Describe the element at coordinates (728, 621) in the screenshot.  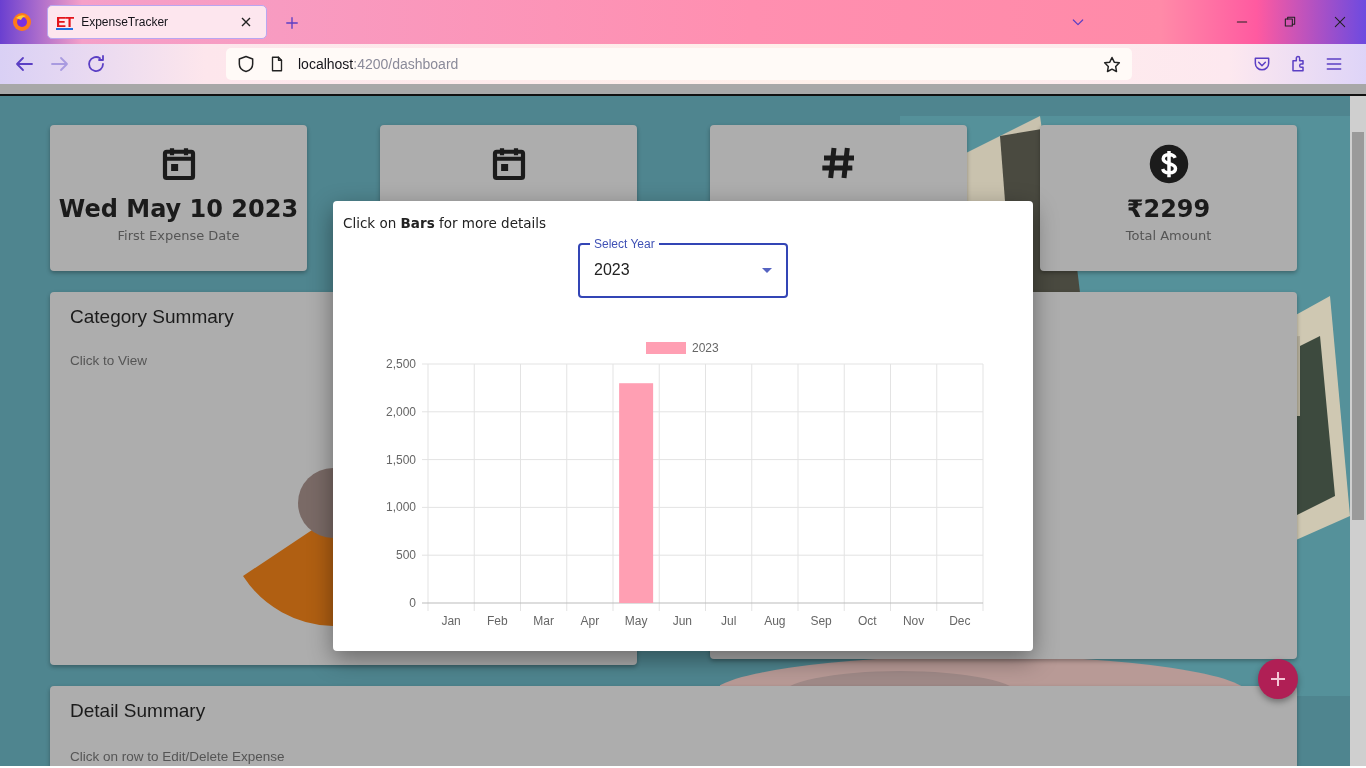
I see `x-tick-label: Jul` at that location.